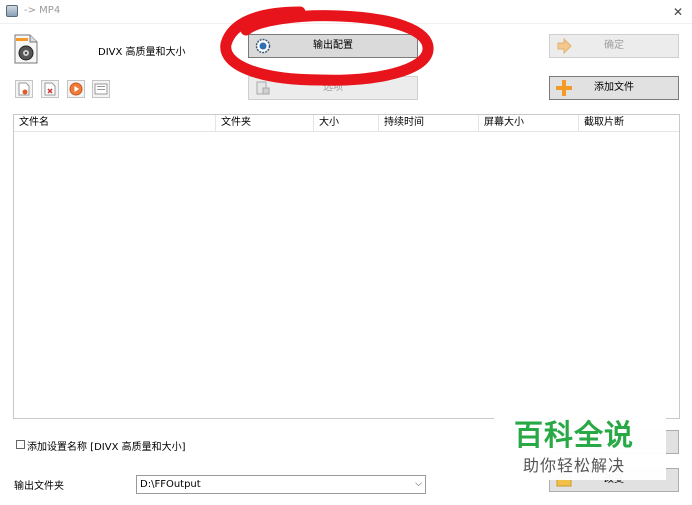  What do you see at coordinates (42, 10) in the screenshot?
I see `window-title: -> MP4` at bounding box center [42, 10].